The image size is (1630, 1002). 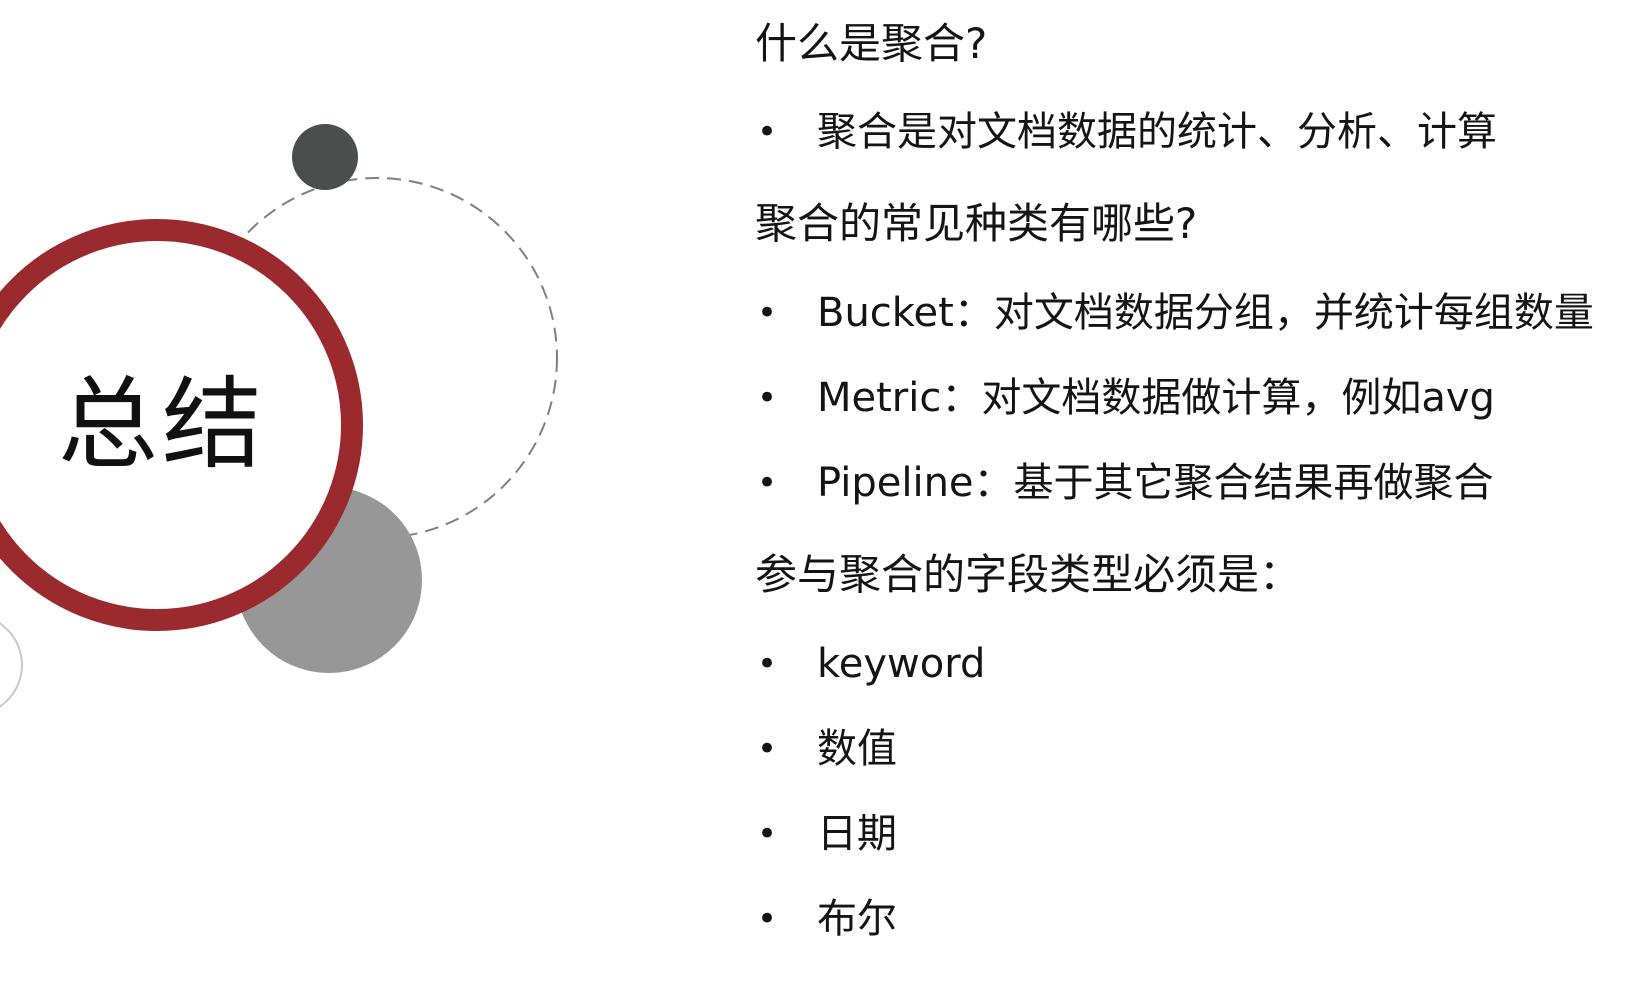 I want to click on list-item-text: Bucket：对文档数据分组，并统计每组数量, so click(x=1205, y=313).